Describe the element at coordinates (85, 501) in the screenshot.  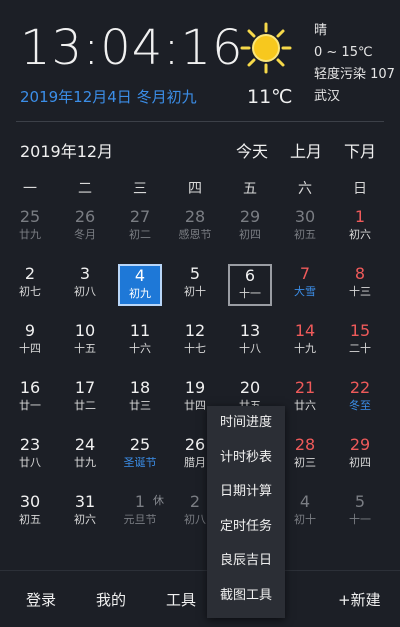
I see `day-number: 31` at that location.